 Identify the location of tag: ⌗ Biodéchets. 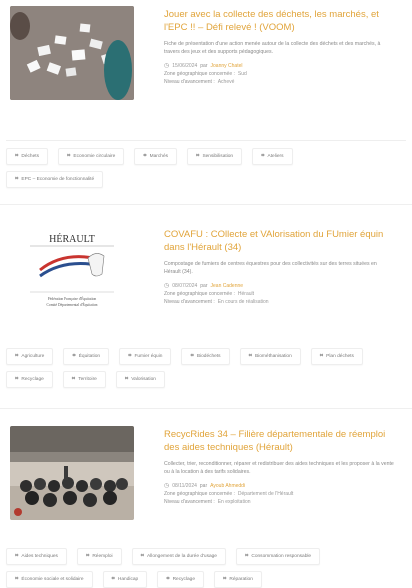
(205, 356).